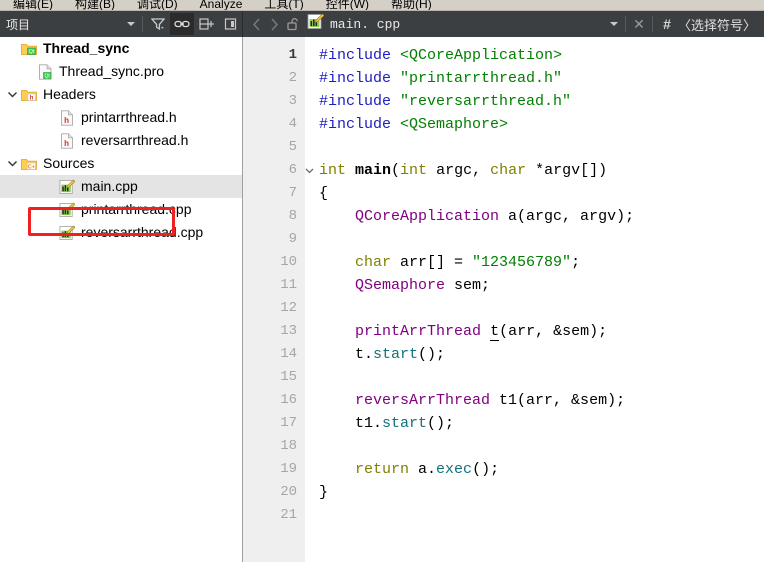 The height and width of the screenshot is (562, 764). I want to click on h-file-icon: h, so click(67, 117).